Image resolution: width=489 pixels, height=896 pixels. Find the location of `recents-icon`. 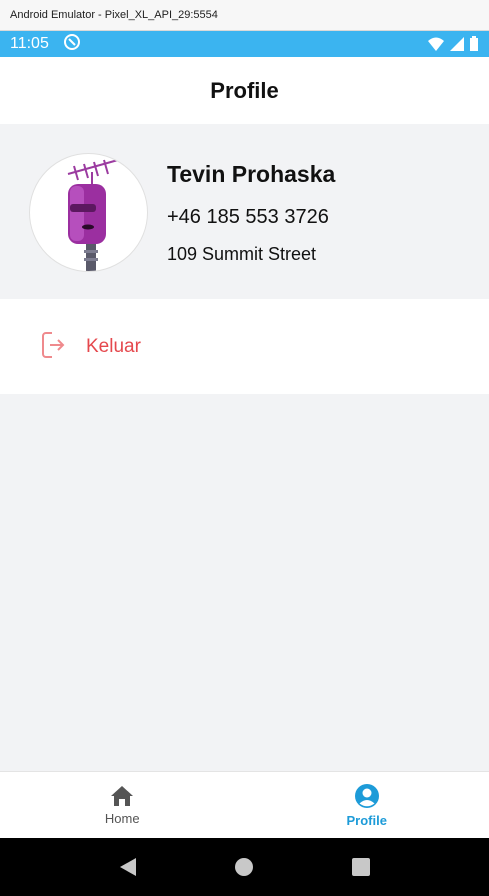

recents-icon is located at coordinates (360, 867).